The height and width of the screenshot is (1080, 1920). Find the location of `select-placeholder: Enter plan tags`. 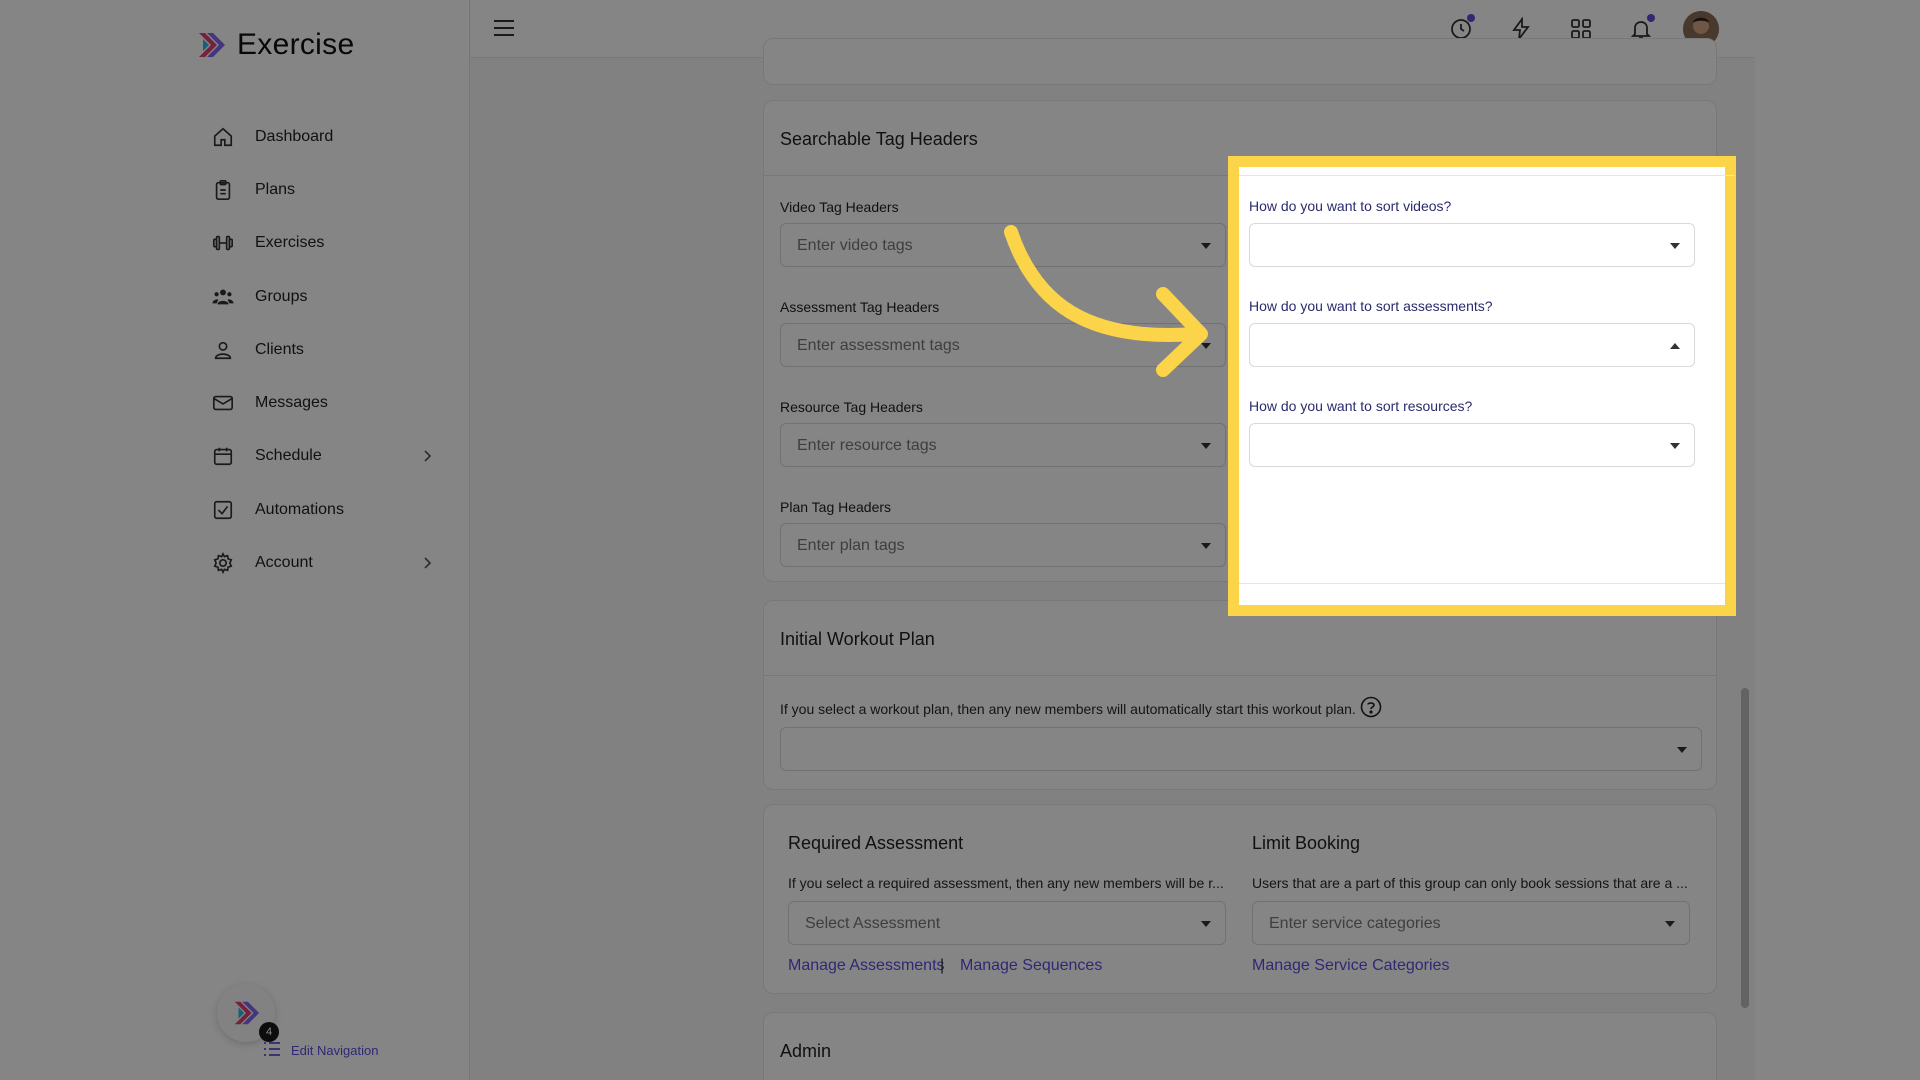

select-placeholder: Enter plan tags is located at coordinates (851, 545).